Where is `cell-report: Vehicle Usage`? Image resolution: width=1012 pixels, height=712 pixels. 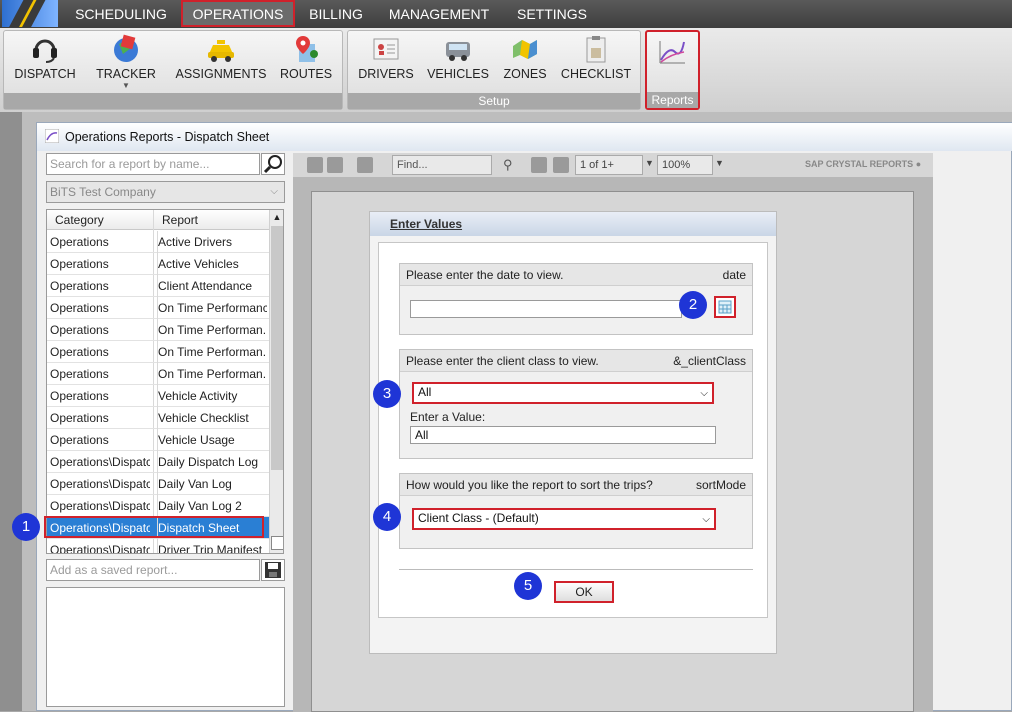
cell-report: Vehicle Usage is located at coordinates (212, 440).